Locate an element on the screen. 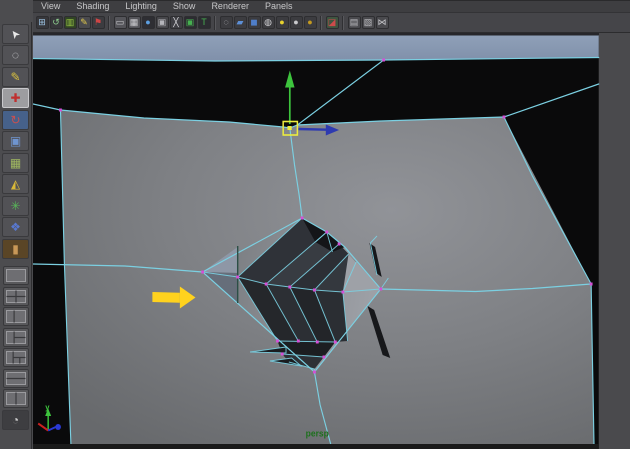 This screenshot has height=449, width=630. panel-toolbar: ⊞ ↺ ▥ ✎ ⚑ ▭ ▦ ● ▣ ╳ ▣ T ◌ ▰ ◼ ◍ ● ● ● ◪ ▤ ▧ ⋈ is located at coordinates (331, 23).